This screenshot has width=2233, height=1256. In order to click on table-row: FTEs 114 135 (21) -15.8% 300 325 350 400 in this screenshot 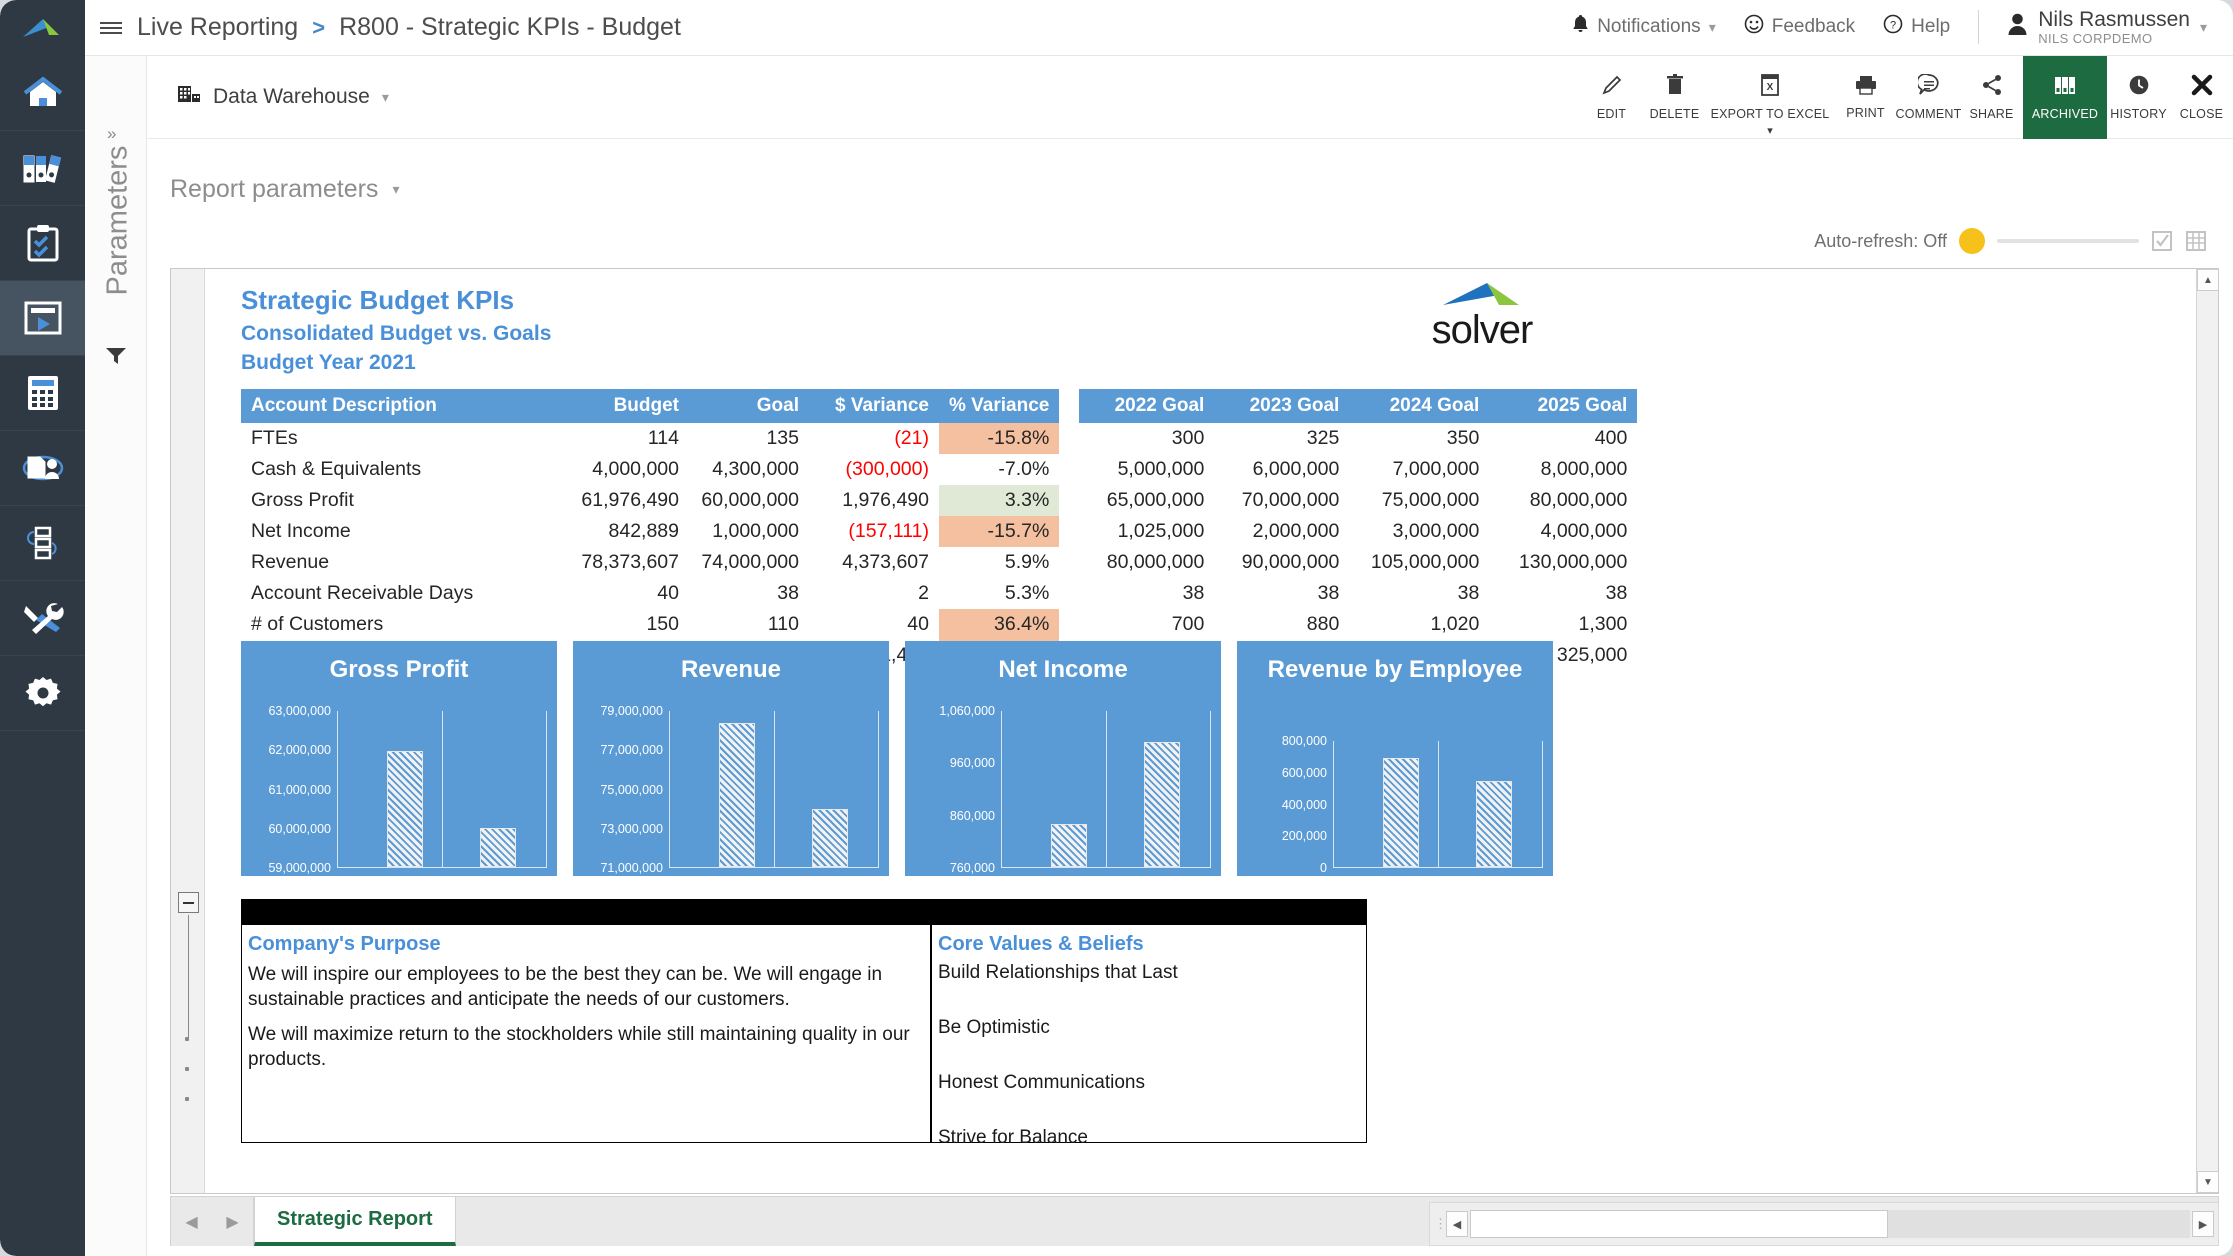, I will do `click(939, 438)`.